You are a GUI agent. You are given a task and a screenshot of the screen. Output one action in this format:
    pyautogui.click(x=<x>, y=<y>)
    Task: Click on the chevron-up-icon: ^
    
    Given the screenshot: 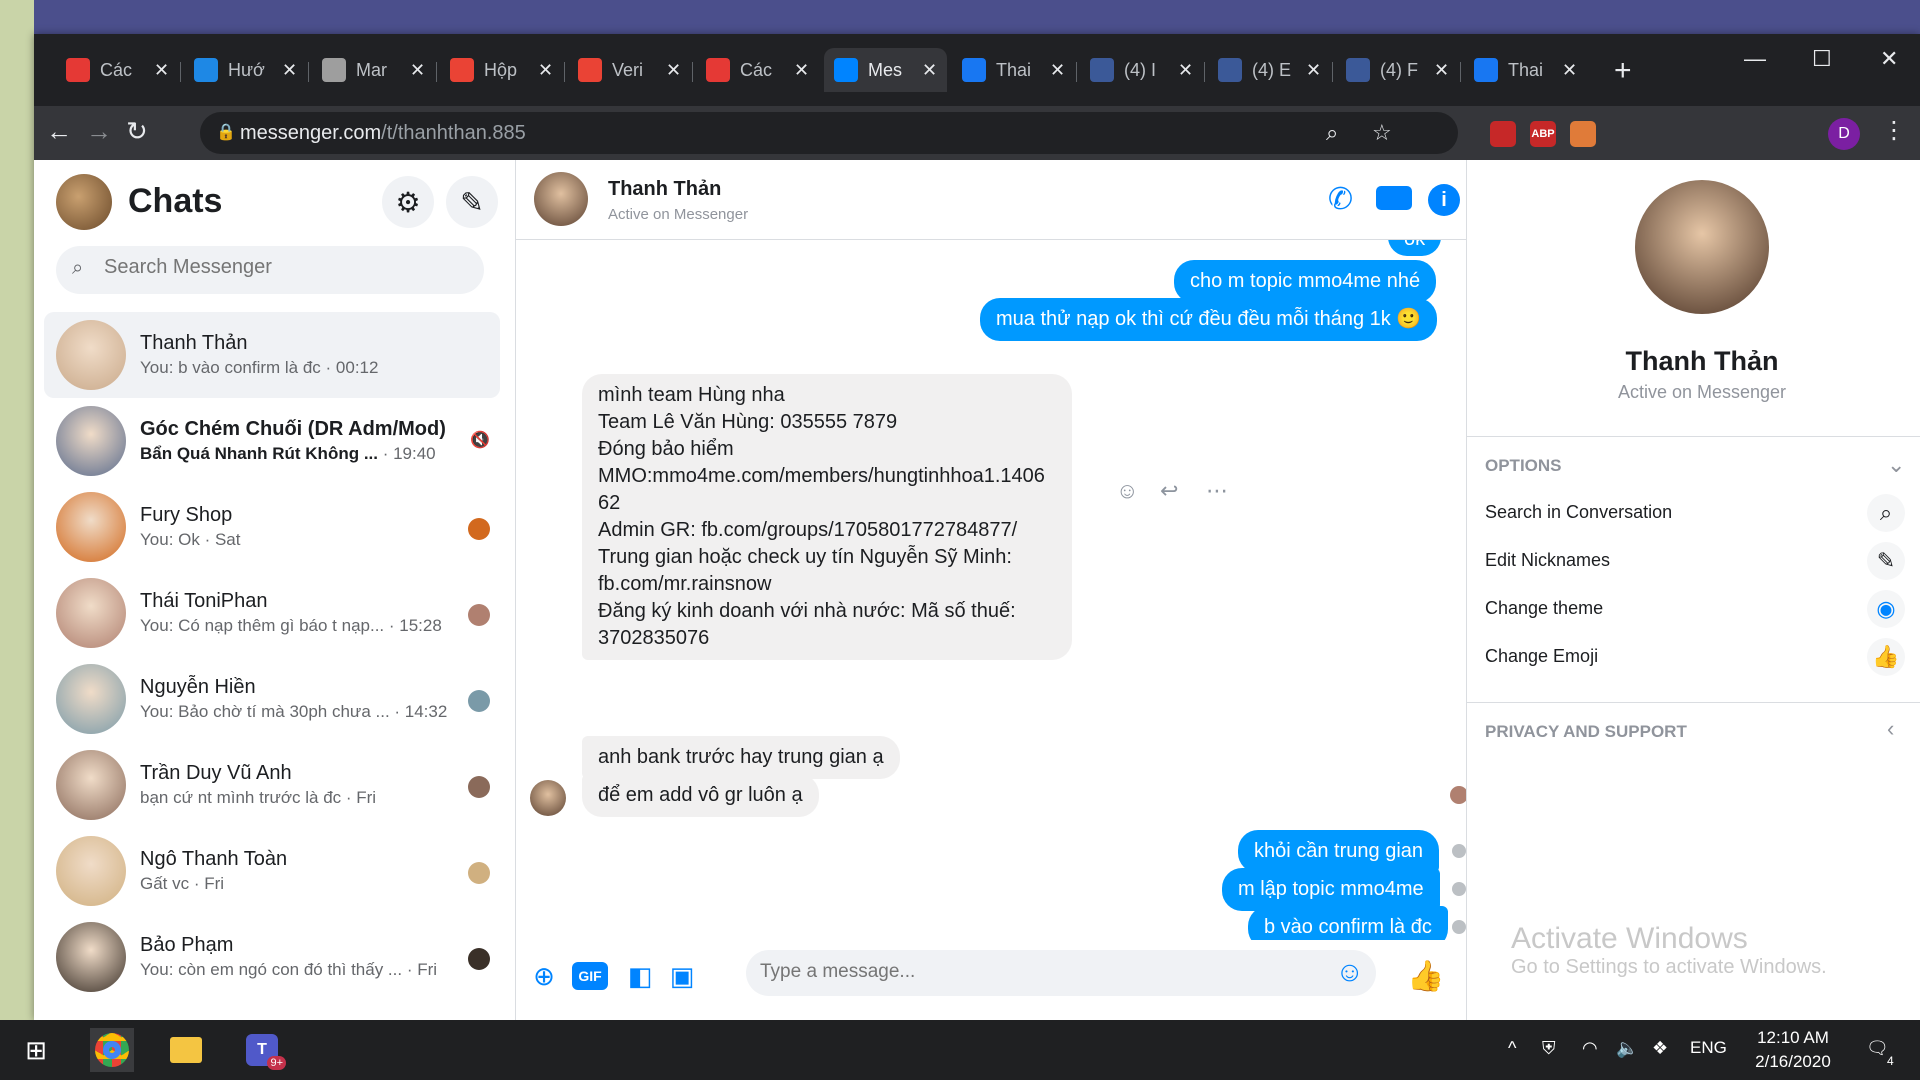 What is the action you would take?
    pyautogui.click(x=1512, y=1048)
    